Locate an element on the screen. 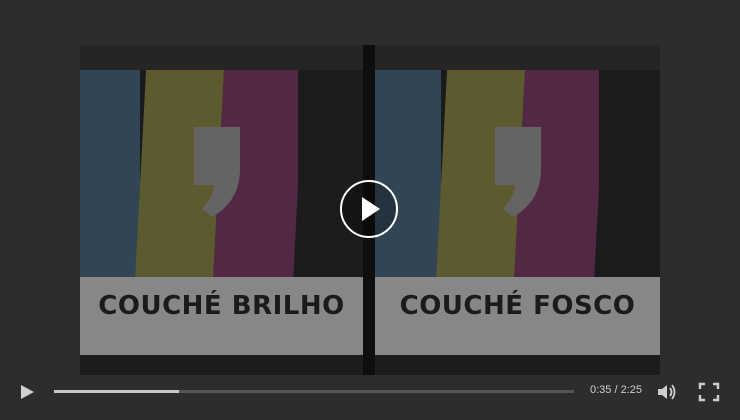  volume-icon is located at coordinates (667, 392).